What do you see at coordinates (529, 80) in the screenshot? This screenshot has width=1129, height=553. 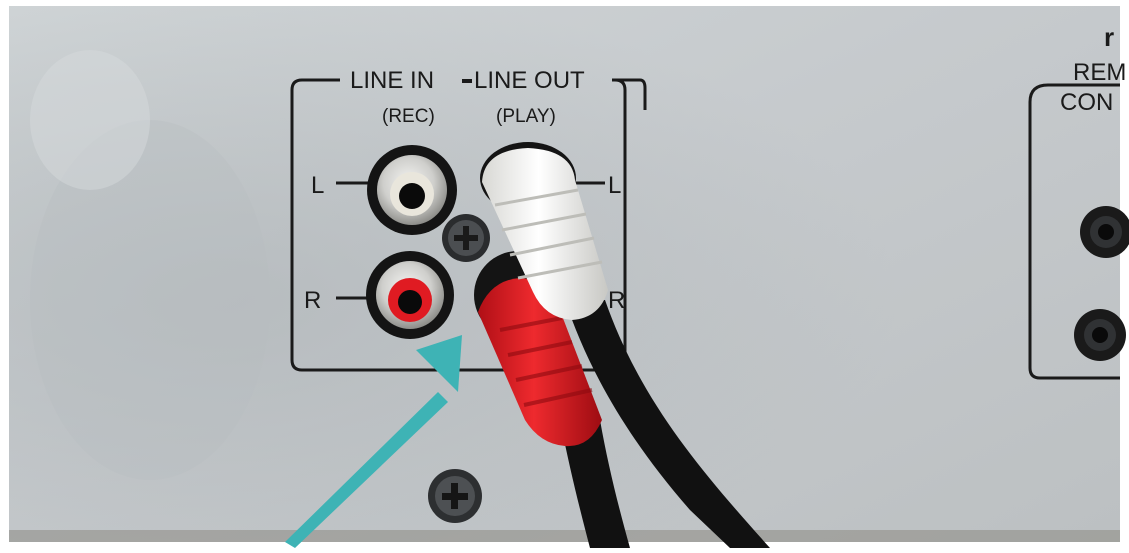 I see `line-out-title: LINE OUT` at bounding box center [529, 80].